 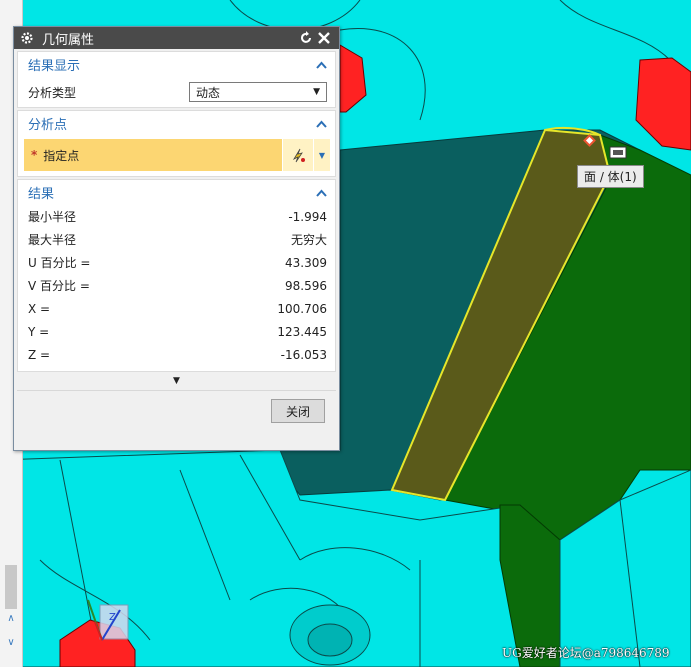 What do you see at coordinates (52, 217) in the screenshot?
I see `result-label: 最小半径` at bounding box center [52, 217].